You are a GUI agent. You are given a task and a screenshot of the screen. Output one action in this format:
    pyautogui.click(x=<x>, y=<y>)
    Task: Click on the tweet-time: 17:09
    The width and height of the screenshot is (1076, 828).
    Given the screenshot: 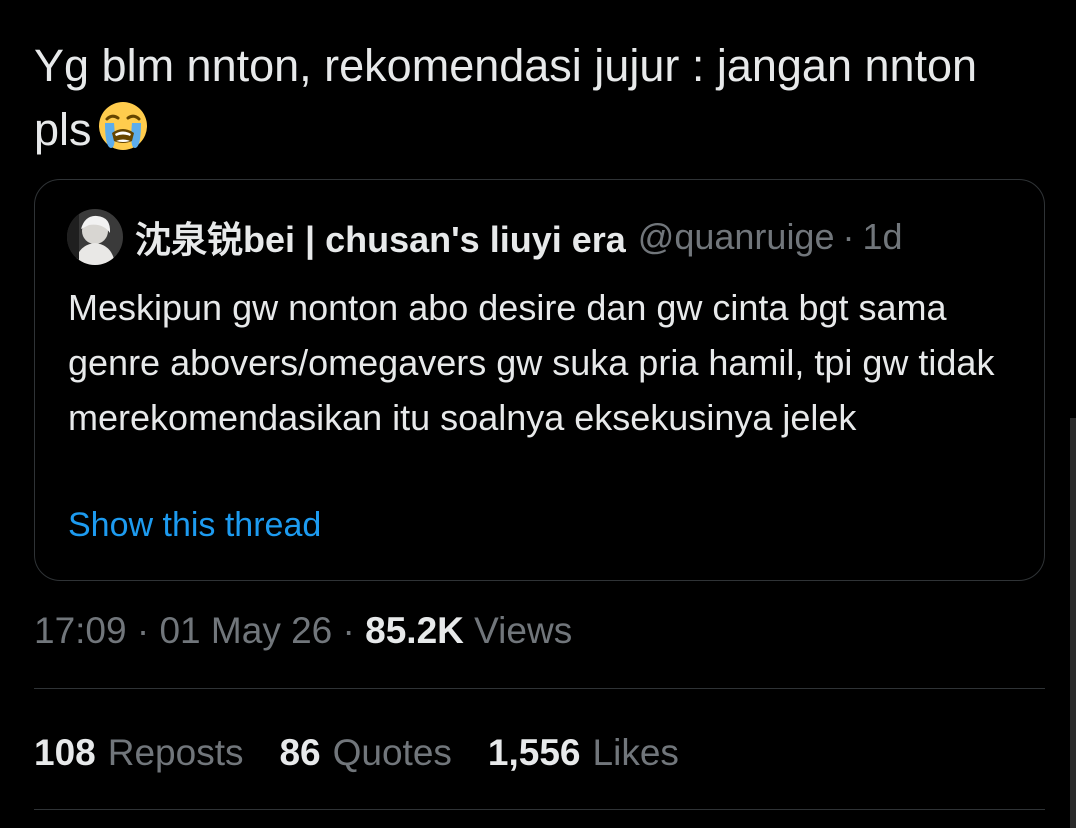 What is the action you would take?
    pyautogui.click(x=80, y=630)
    